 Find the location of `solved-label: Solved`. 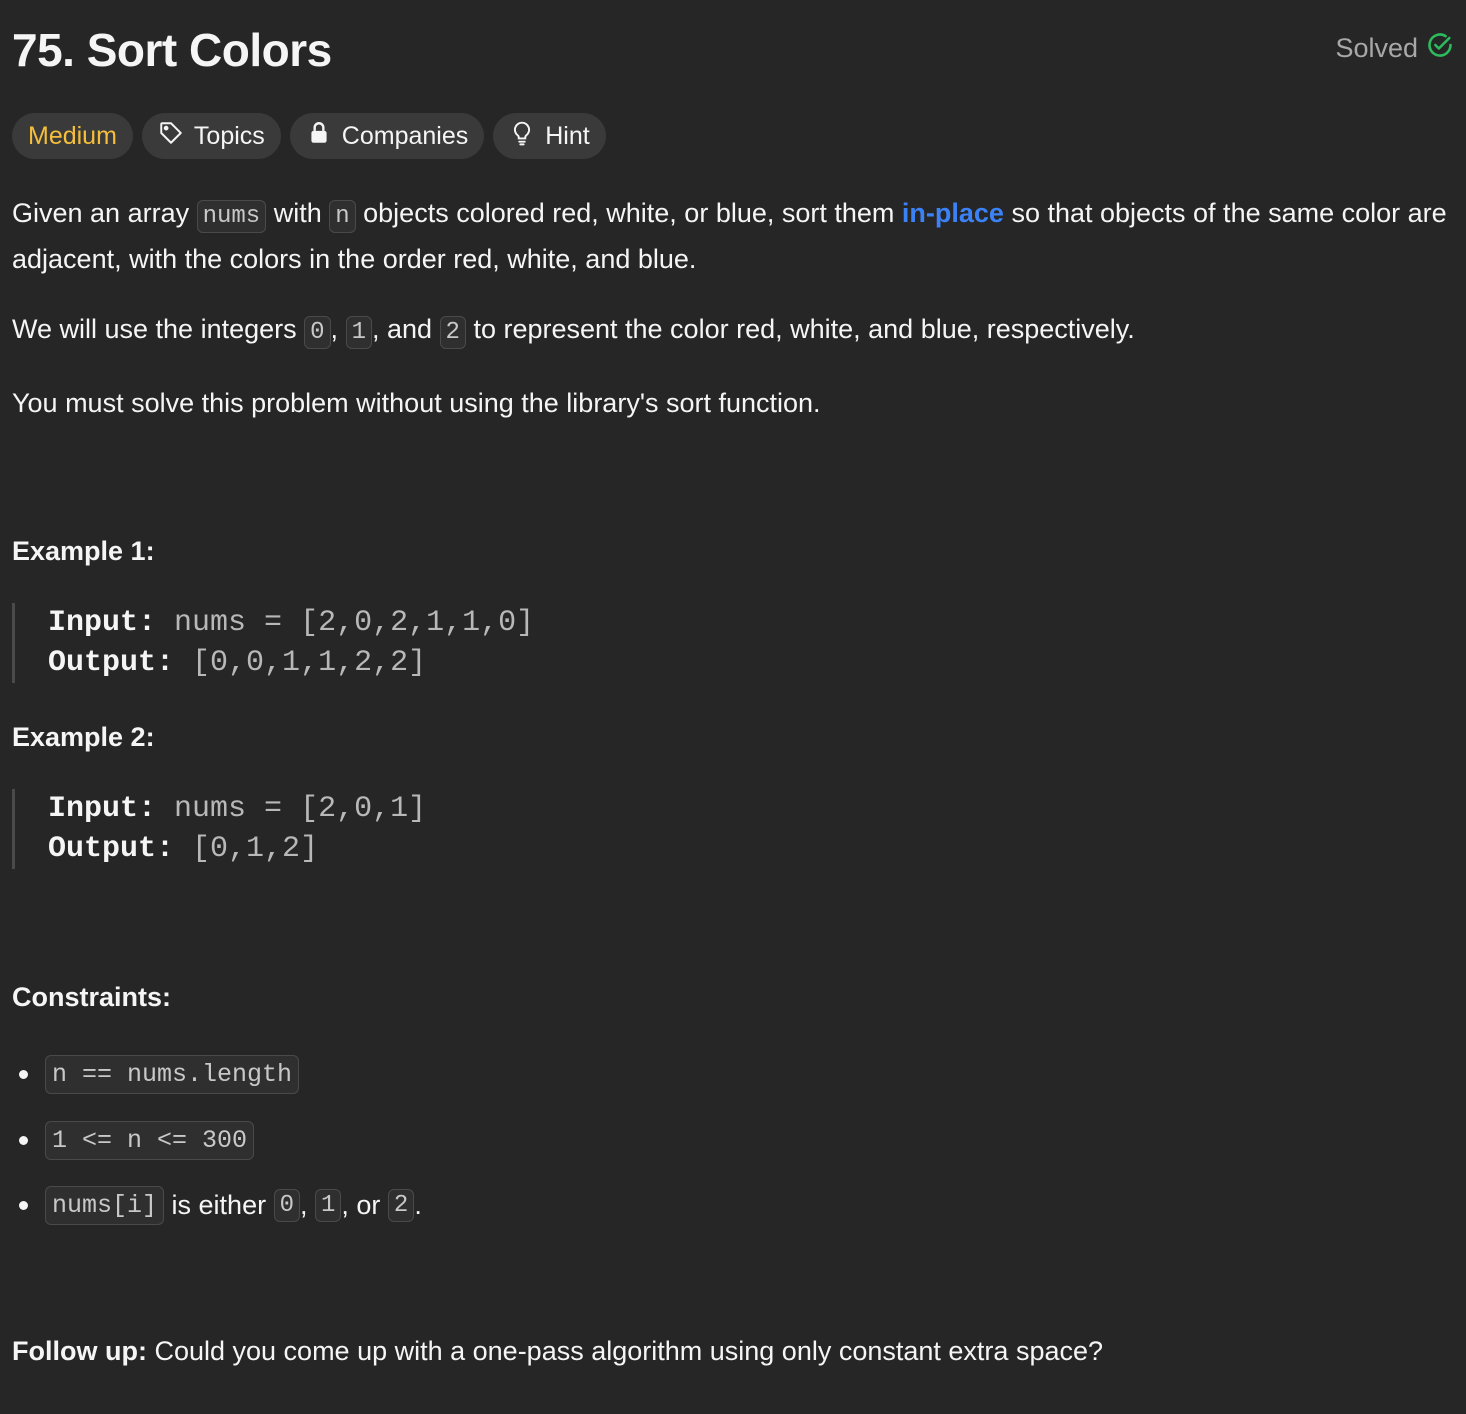

solved-label: Solved is located at coordinates (1376, 47).